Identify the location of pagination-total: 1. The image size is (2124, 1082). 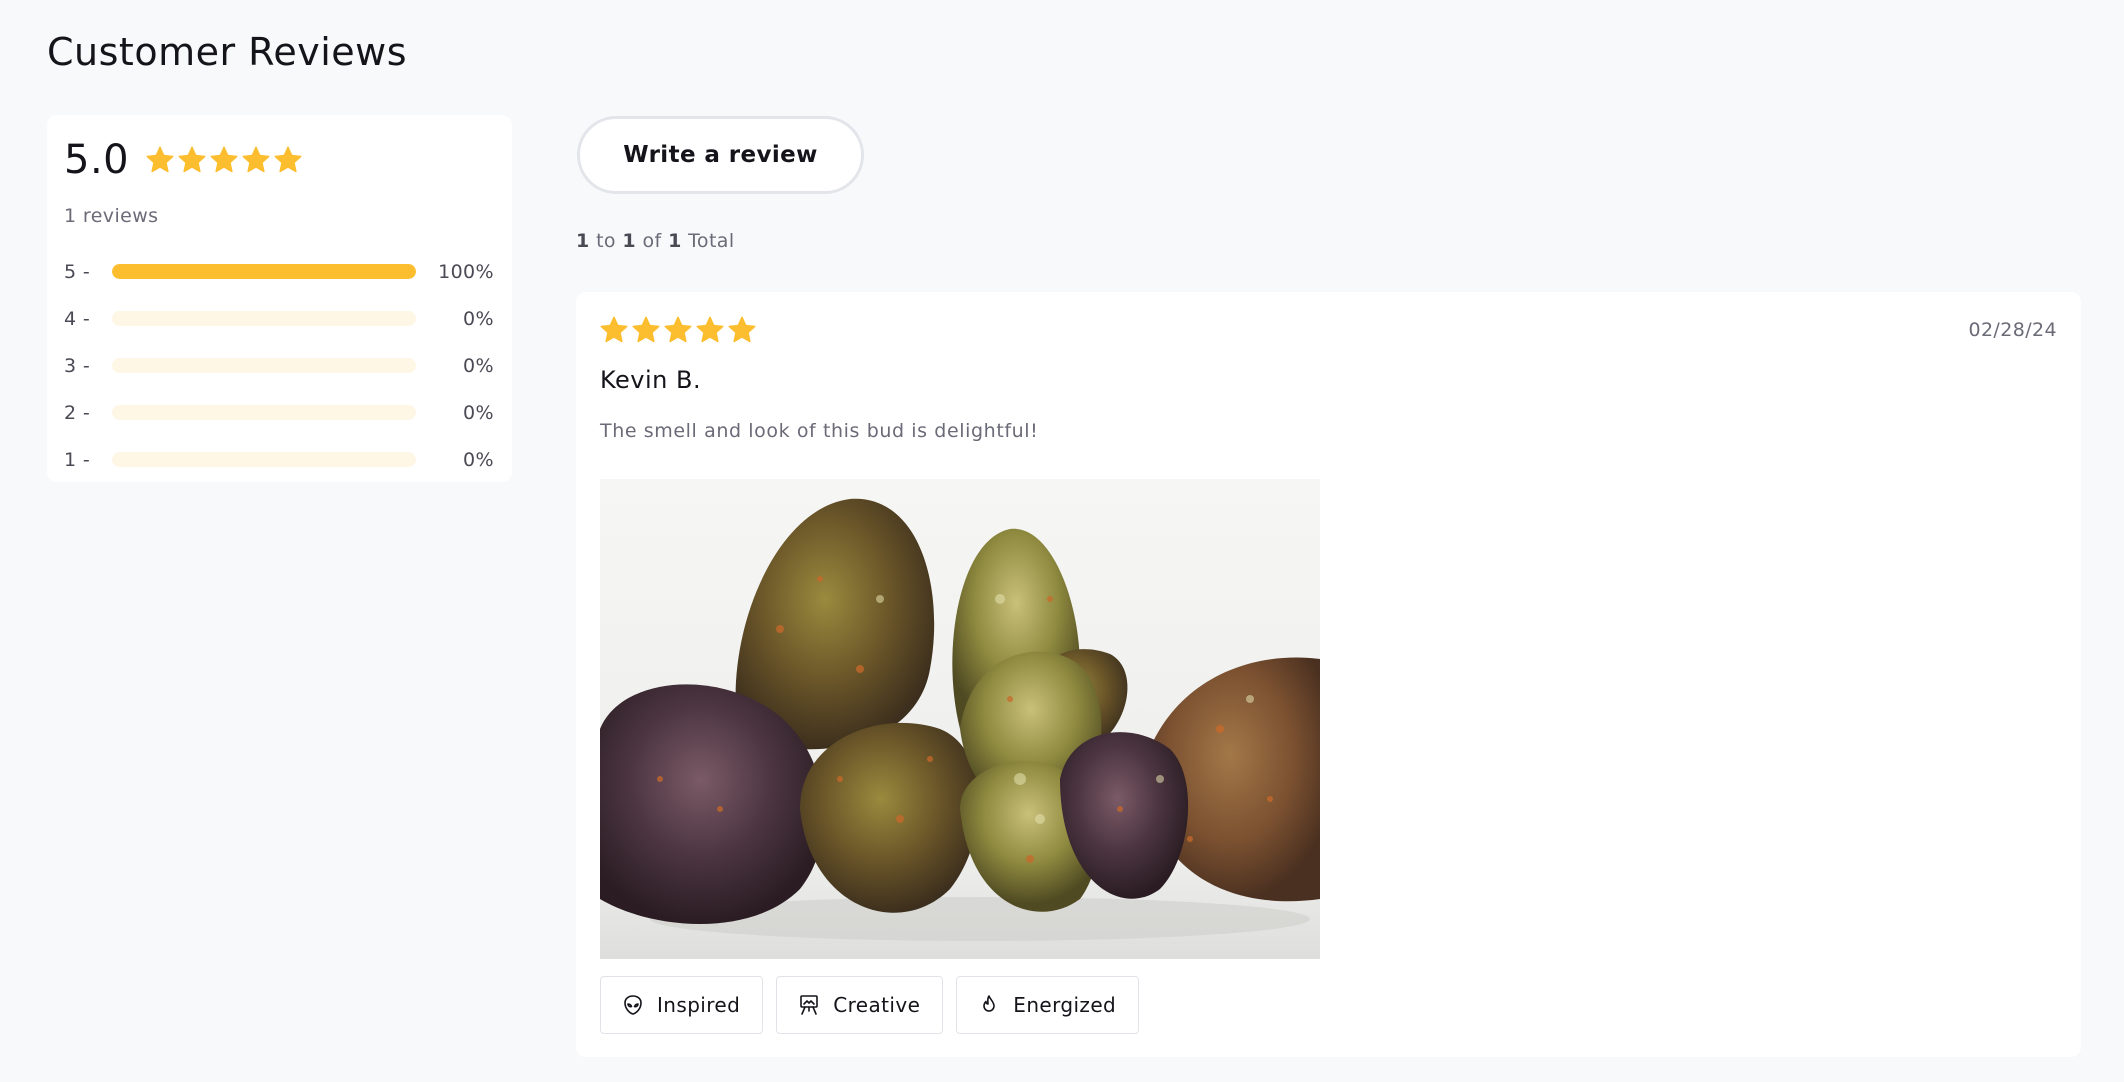
(675, 241).